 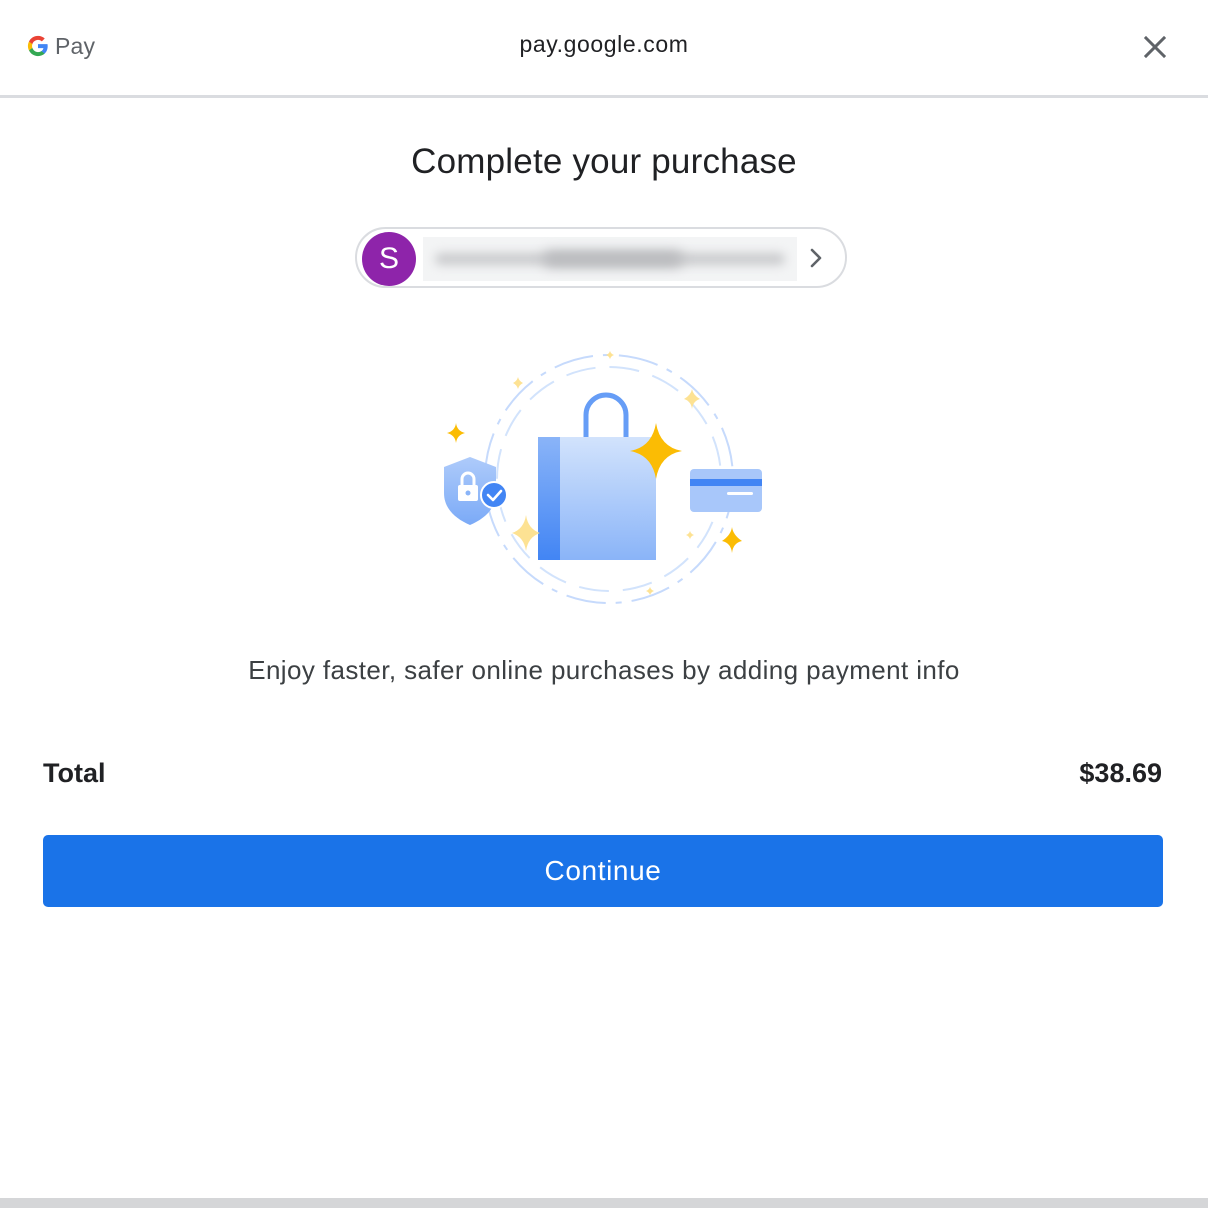 What do you see at coordinates (604, 1203) in the screenshot?
I see `window-bottom-edge` at bounding box center [604, 1203].